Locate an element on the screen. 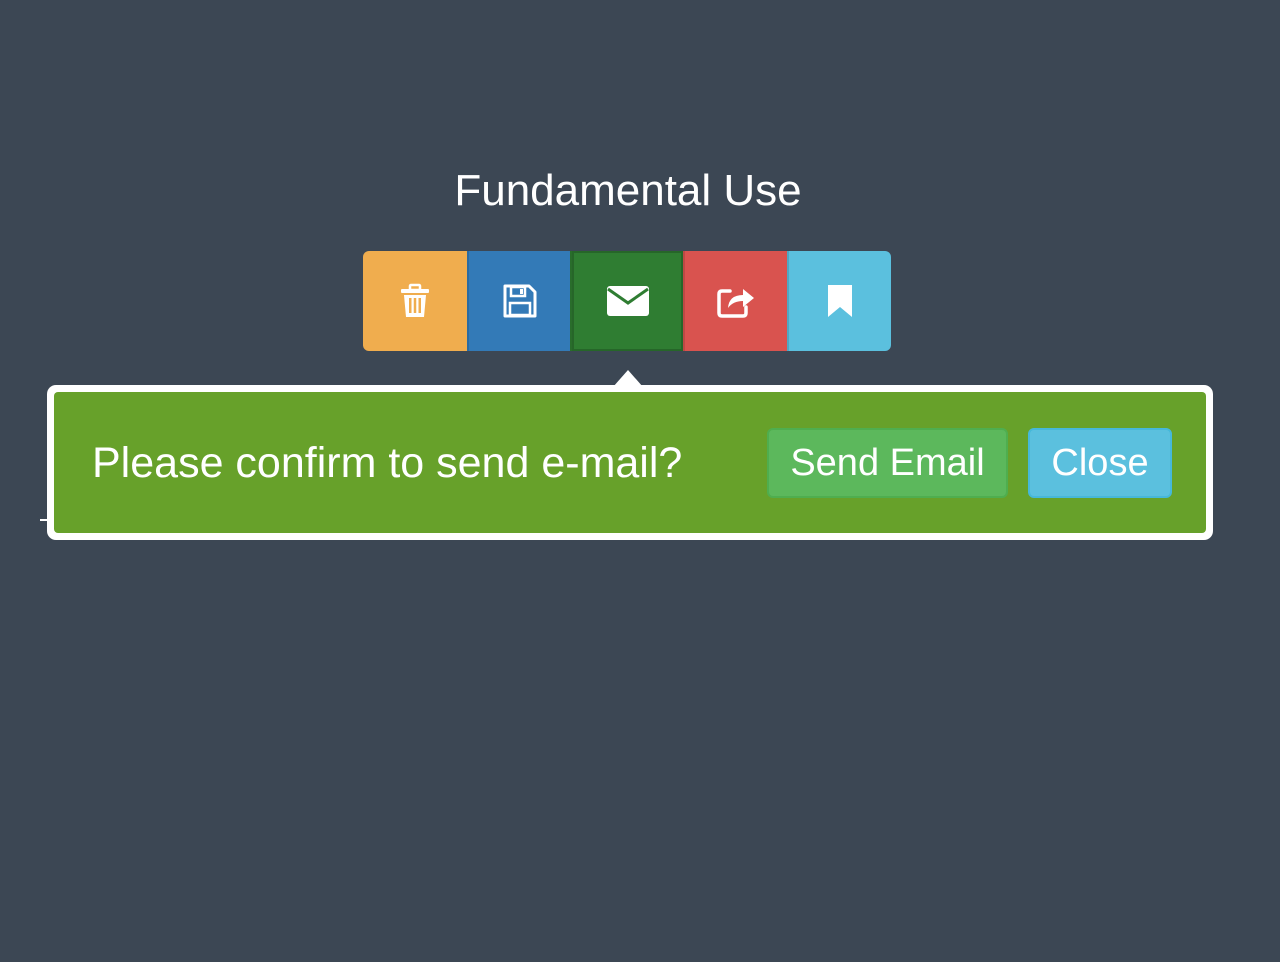  send-email-button: Send Email is located at coordinates (887, 463).